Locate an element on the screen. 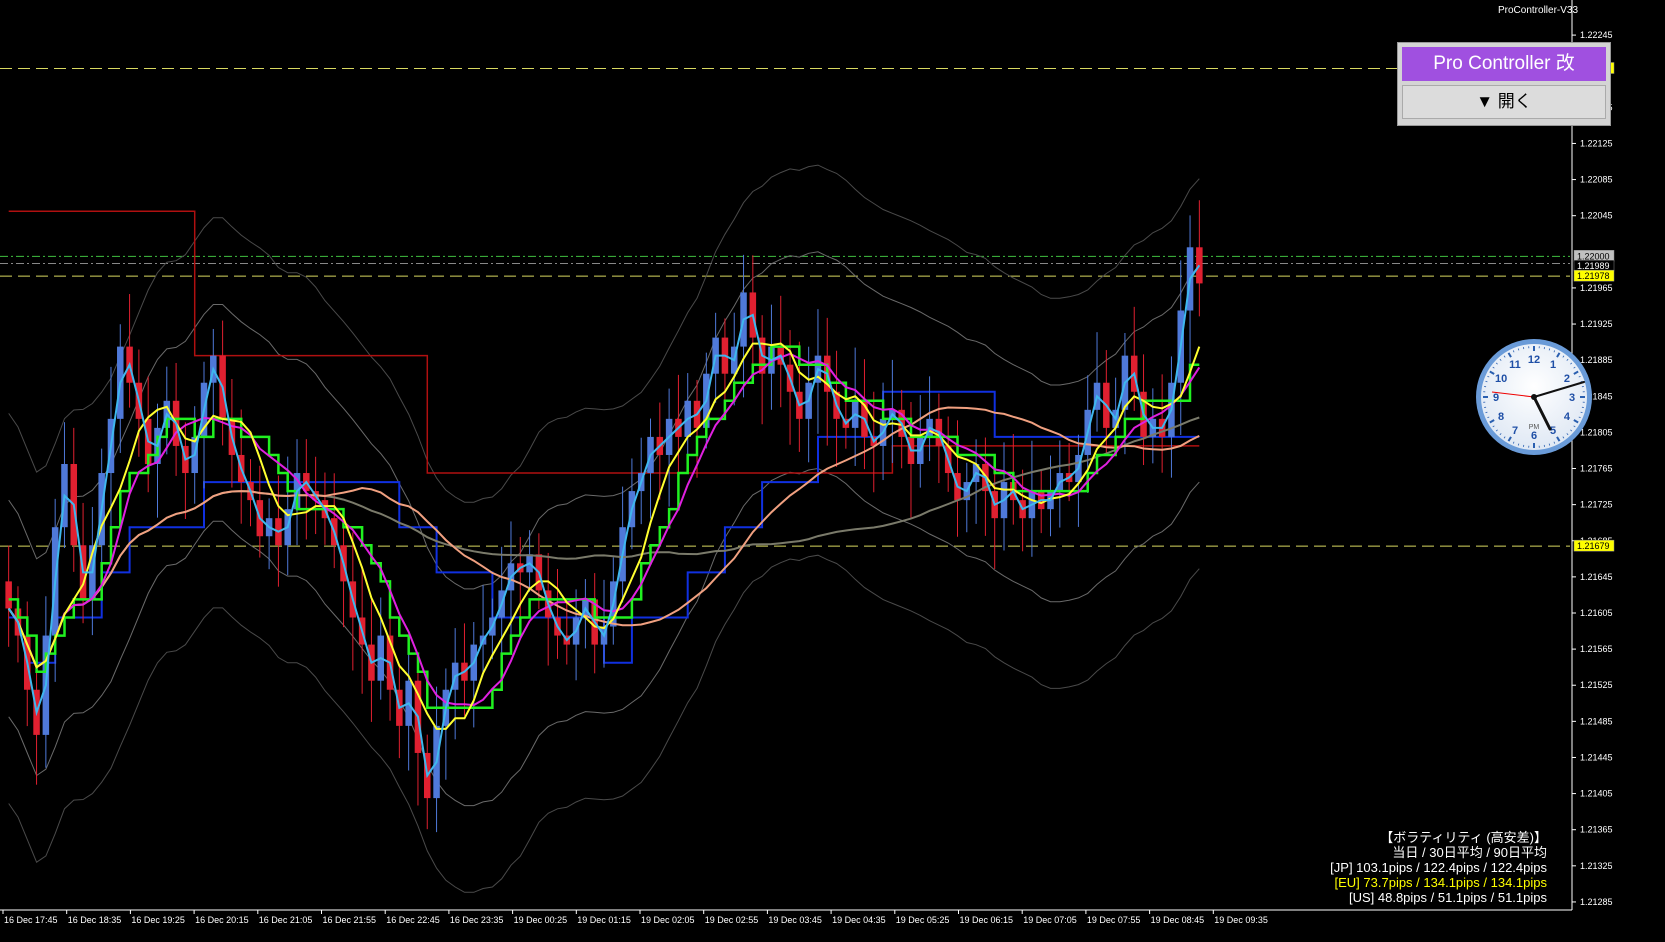 This screenshot has height=942, width=1665. panel-title: Pro Controller 改 is located at coordinates (1504, 64).